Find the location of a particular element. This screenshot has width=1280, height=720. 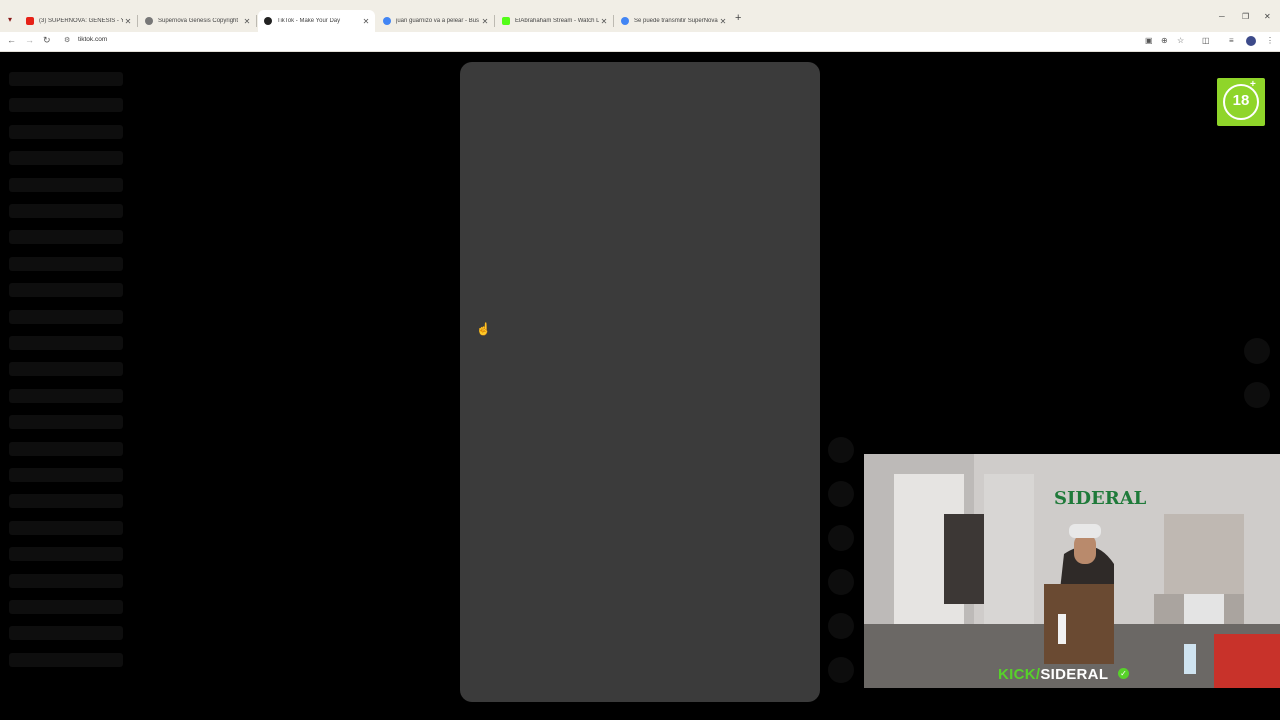

webcam-image: SIDERAL is located at coordinates (1072, 571).